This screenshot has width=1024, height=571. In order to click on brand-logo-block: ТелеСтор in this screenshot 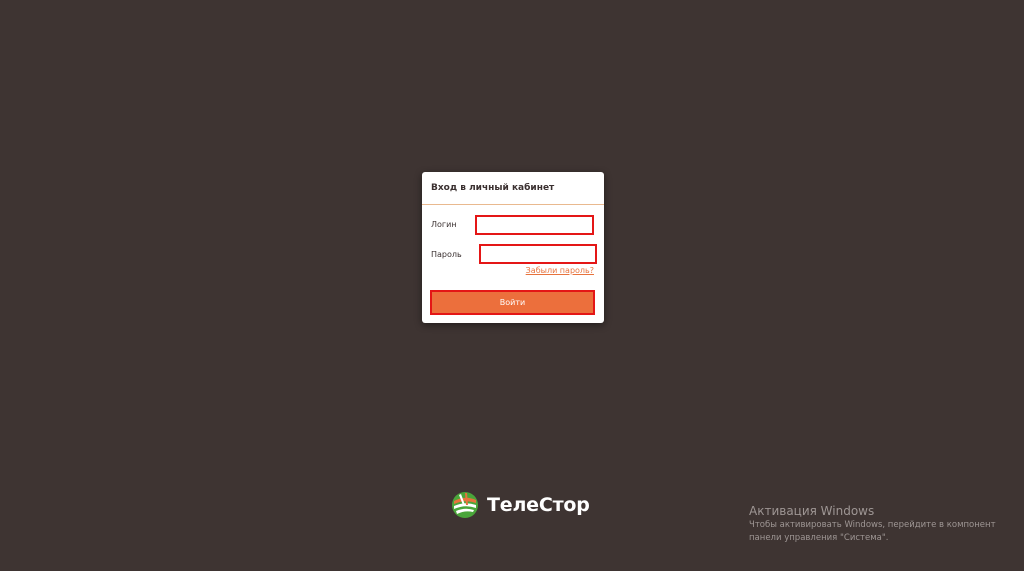, I will do `click(520, 505)`.